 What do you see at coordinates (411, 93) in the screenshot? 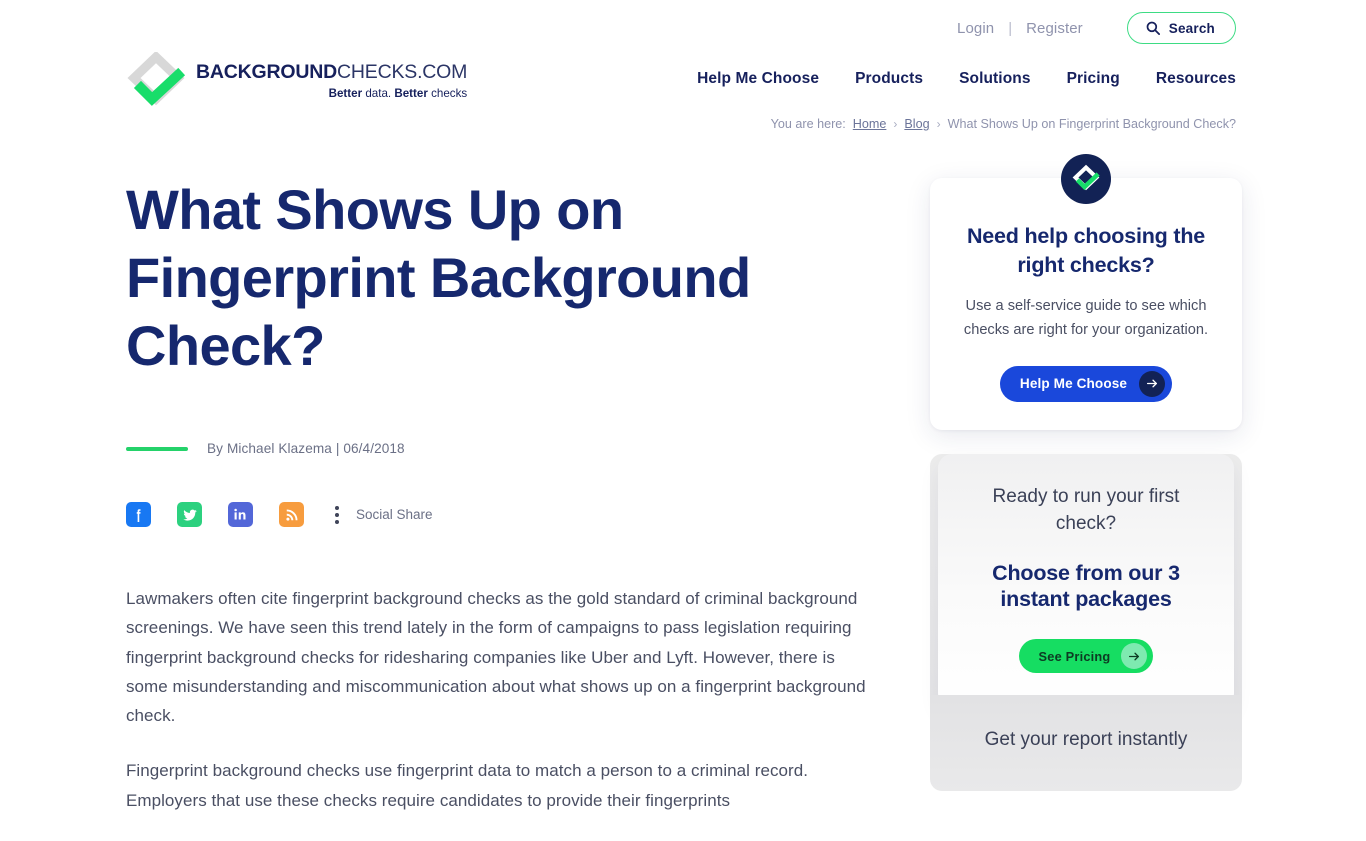
I see `logo-tagline-bold-2: Better` at bounding box center [411, 93].